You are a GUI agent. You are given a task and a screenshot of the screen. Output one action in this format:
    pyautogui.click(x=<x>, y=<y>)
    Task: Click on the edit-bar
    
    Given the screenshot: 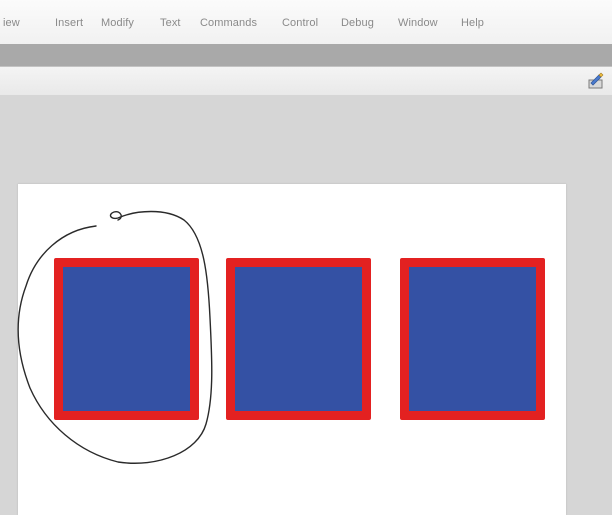 What is the action you would take?
    pyautogui.click(x=306, y=81)
    